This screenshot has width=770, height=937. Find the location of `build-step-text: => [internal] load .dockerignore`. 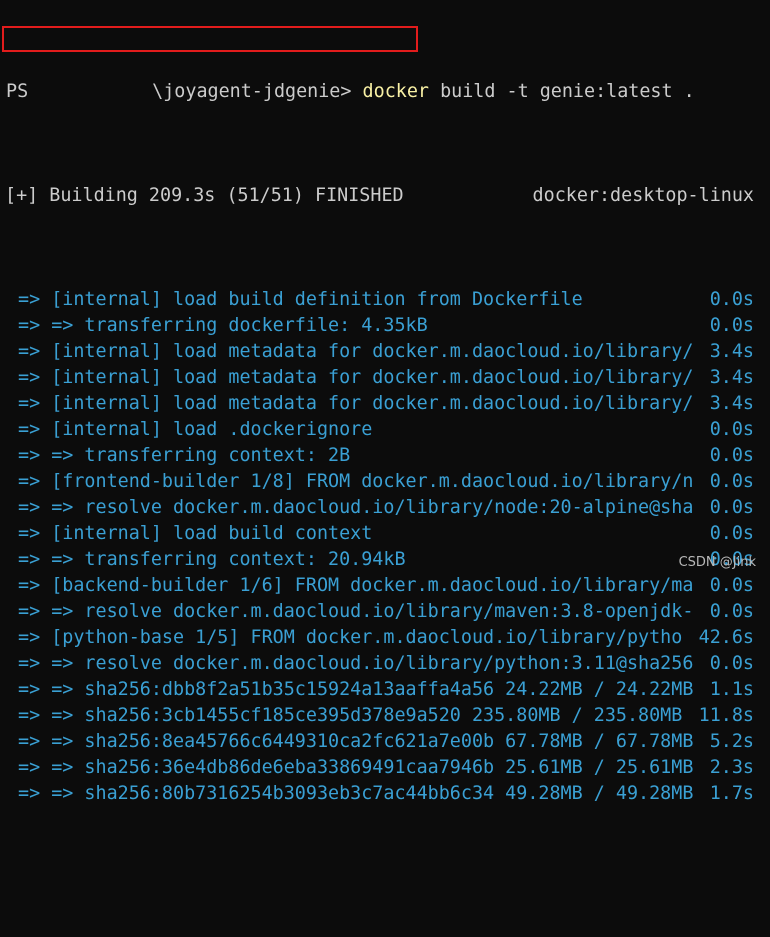

build-step-text: => [internal] load .dockerignore is located at coordinates (195, 429).